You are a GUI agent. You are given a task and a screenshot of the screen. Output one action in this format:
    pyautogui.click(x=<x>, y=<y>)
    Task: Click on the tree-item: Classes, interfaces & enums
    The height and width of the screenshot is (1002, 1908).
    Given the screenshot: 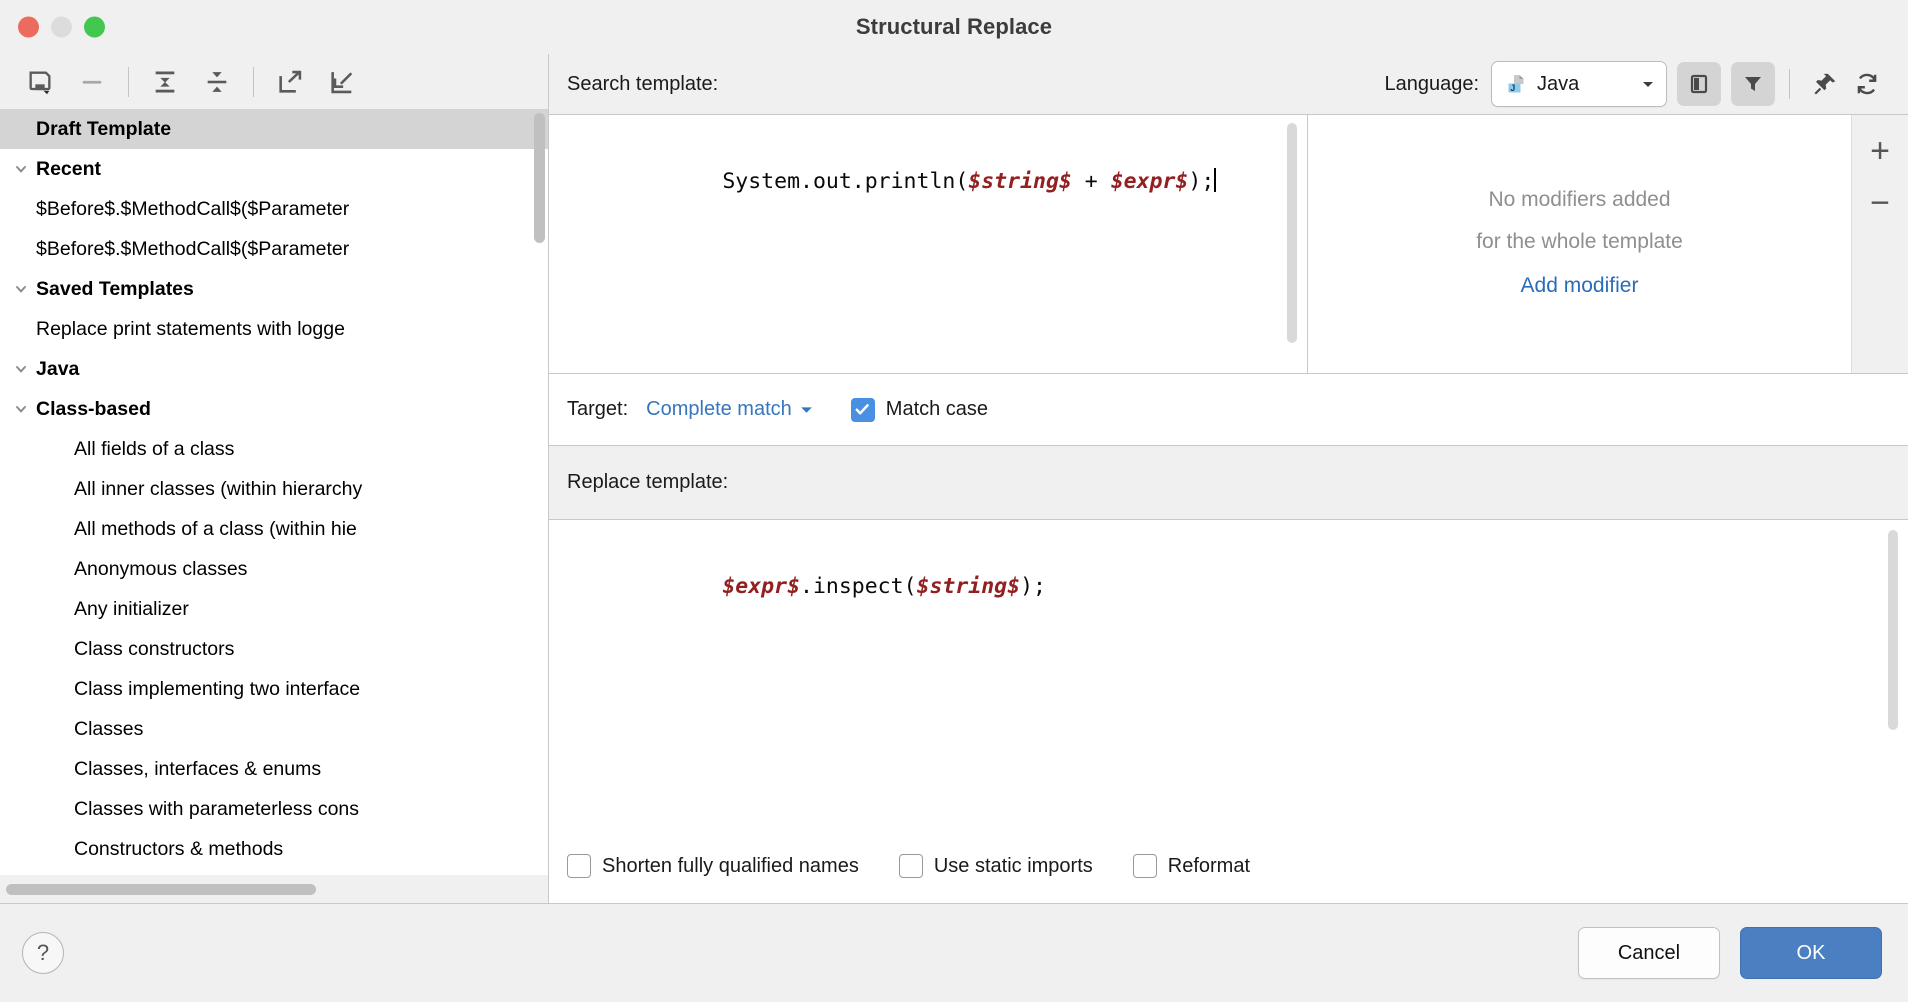 What is the action you would take?
    pyautogui.click(x=274, y=769)
    